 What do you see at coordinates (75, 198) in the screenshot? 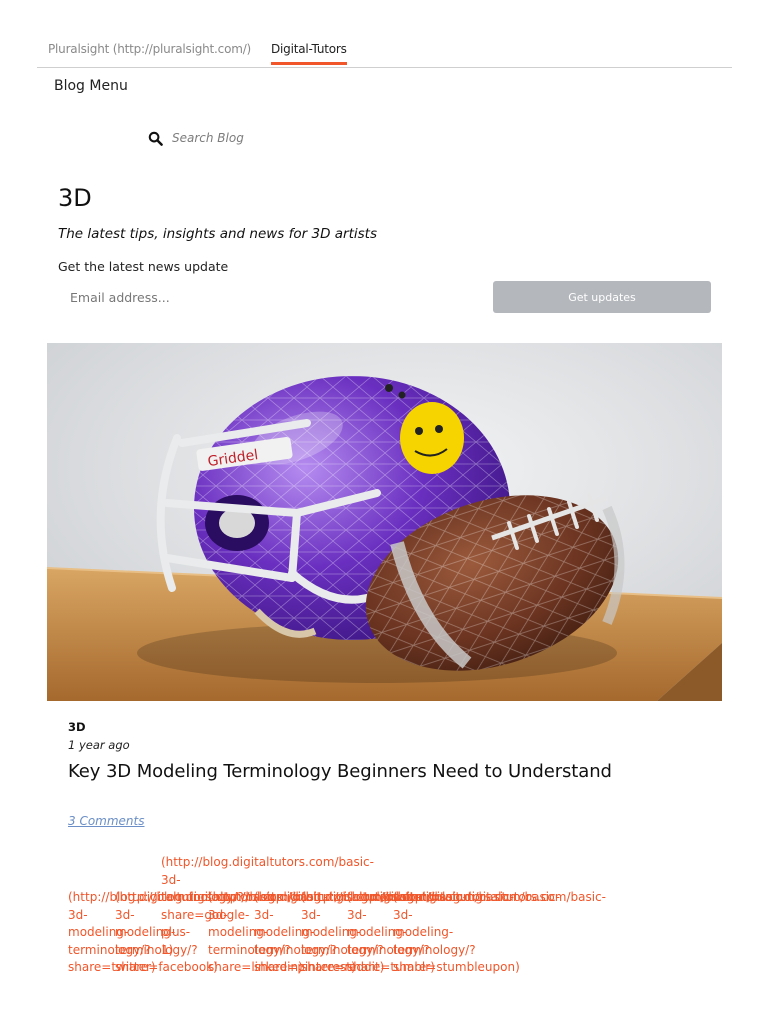
I see `category-title: 3D` at bounding box center [75, 198].